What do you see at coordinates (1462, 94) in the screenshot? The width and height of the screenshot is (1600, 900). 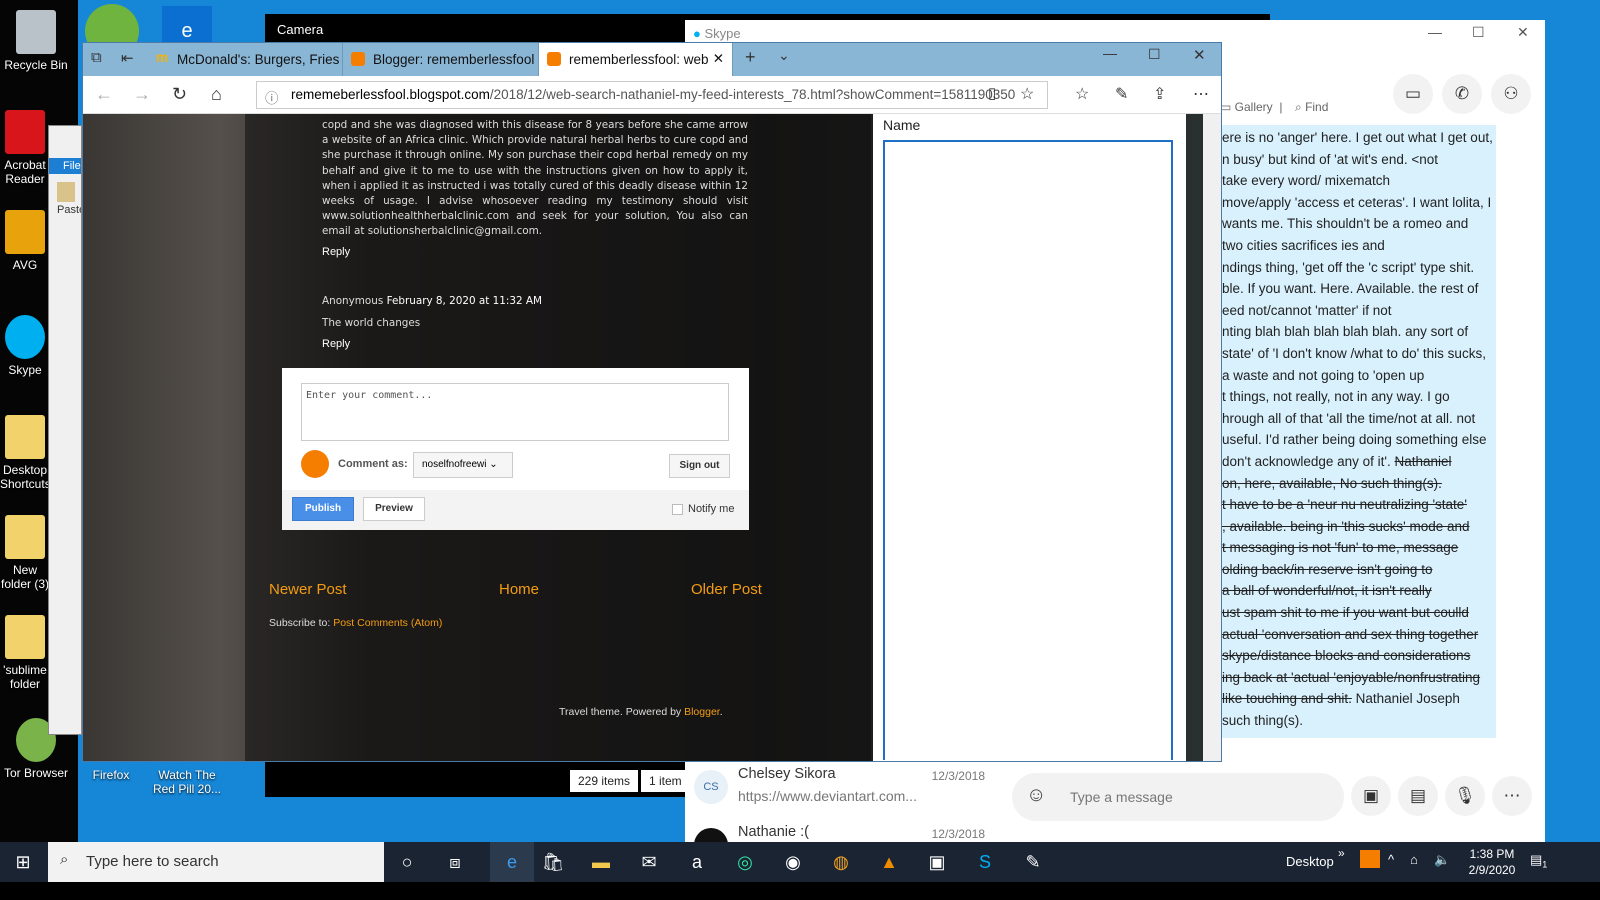 I see `audio-call-icon: ✆` at bounding box center [1462, 94].